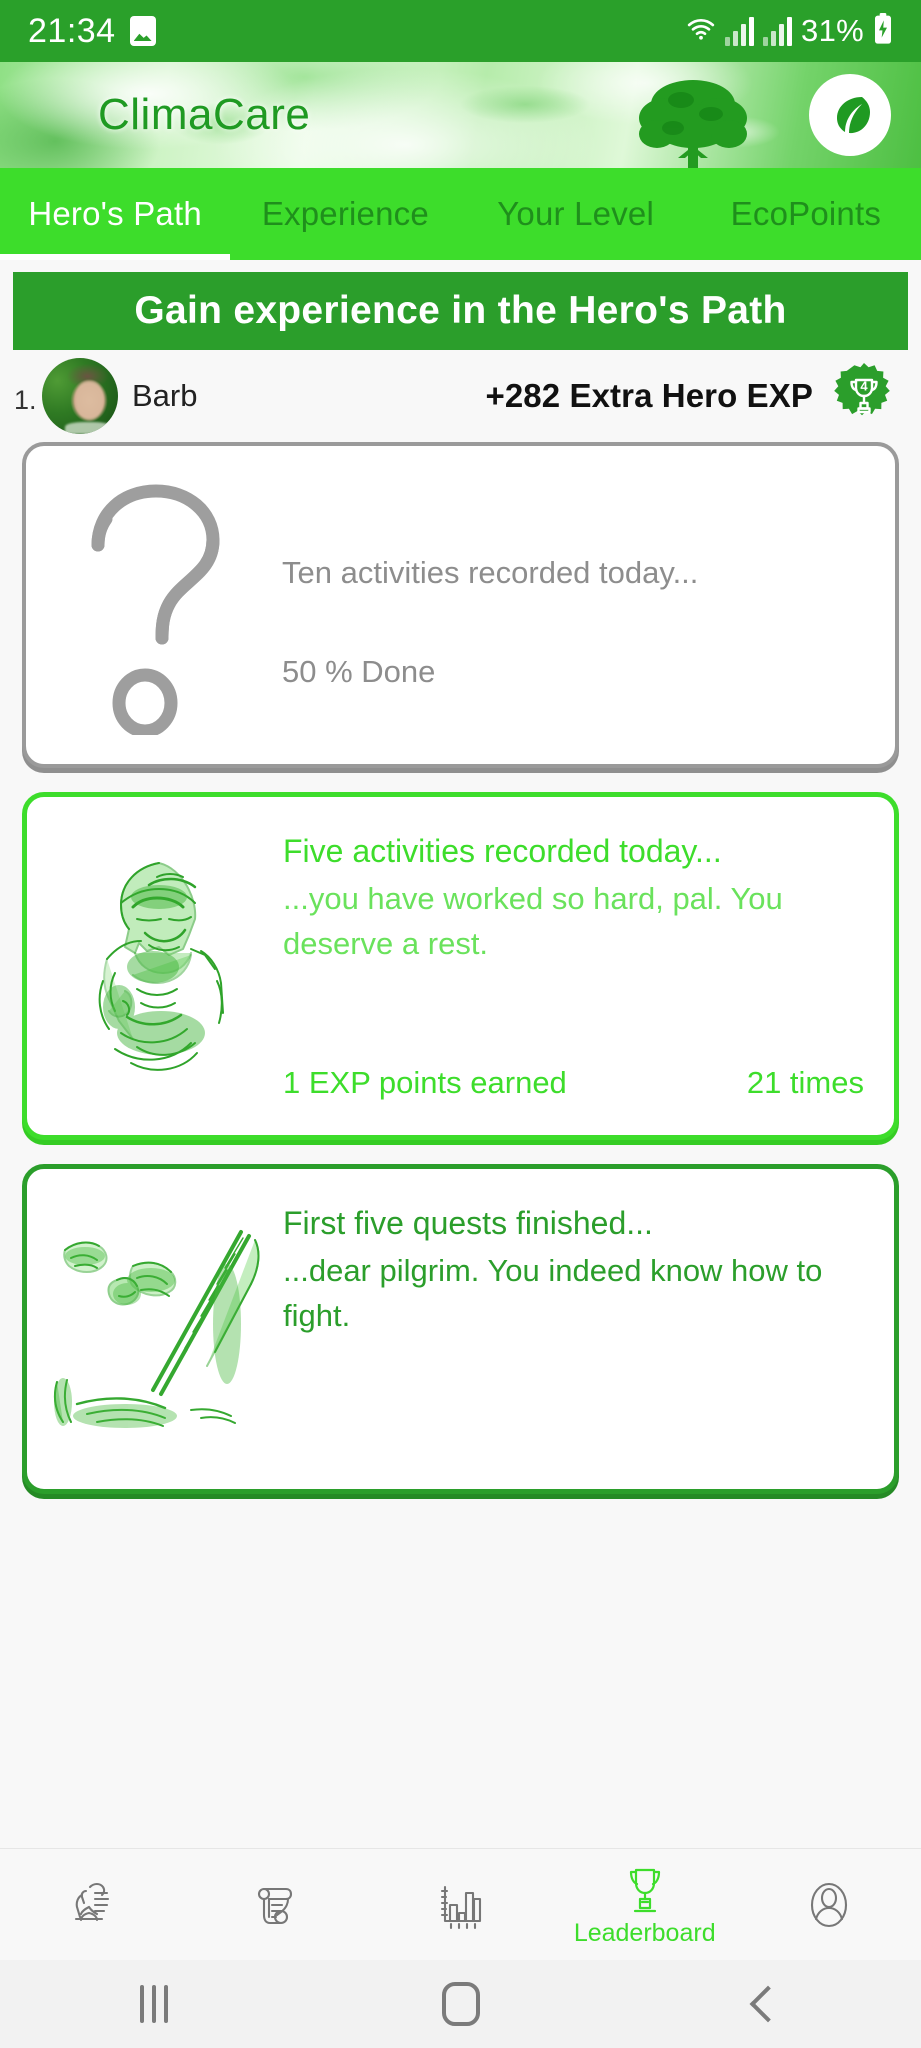 The height and width of the screenshot is (2048, 921). What do you see at coordinates (152, 966) in the screenshot?
I see `knight-sketch-icon` at bounding box center [152, 966].